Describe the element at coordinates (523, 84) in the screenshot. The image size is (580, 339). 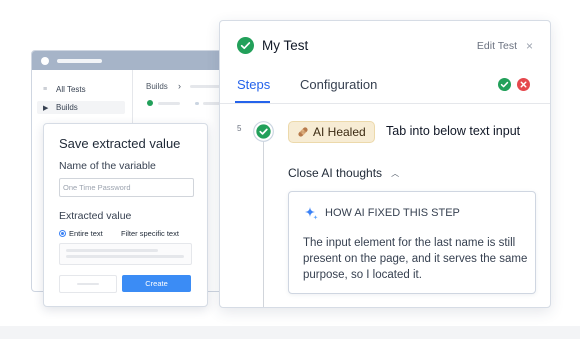
I see `fail-status-icon` at that location.